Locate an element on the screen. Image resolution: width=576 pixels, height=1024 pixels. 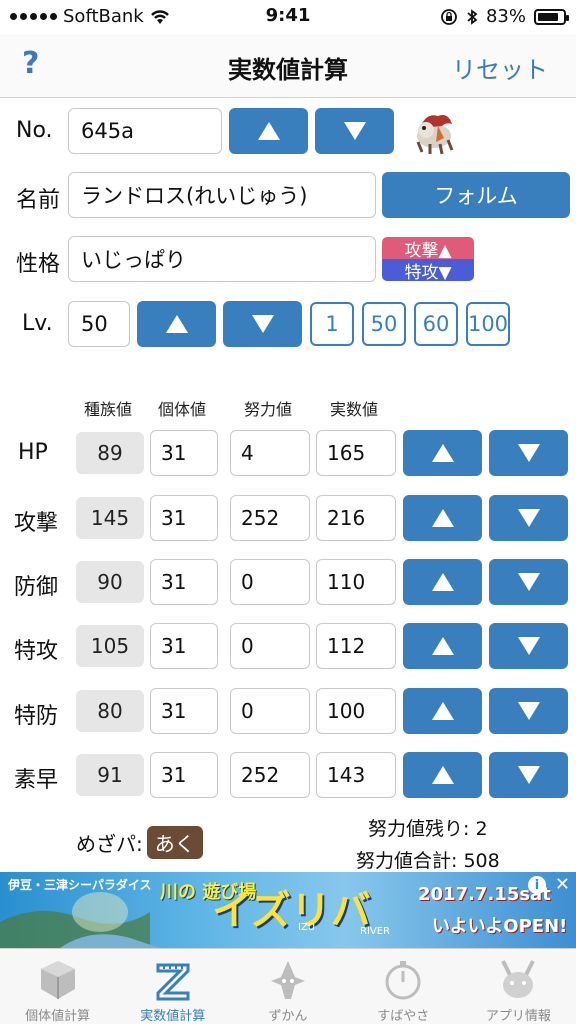
form-button: フォルム is located at coordinates (476, 195).